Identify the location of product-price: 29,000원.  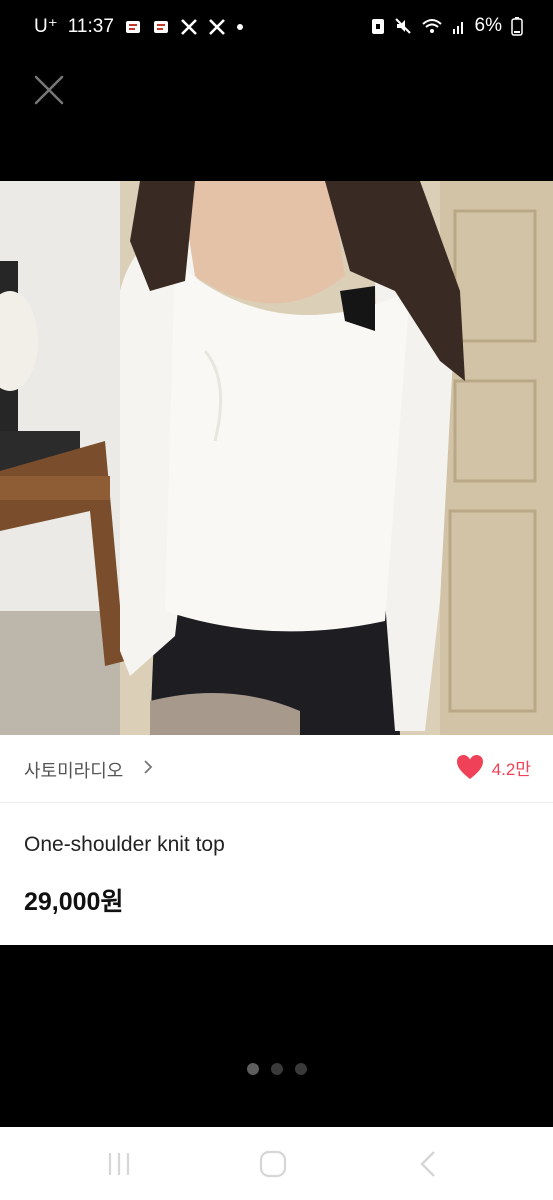
(74, 902).